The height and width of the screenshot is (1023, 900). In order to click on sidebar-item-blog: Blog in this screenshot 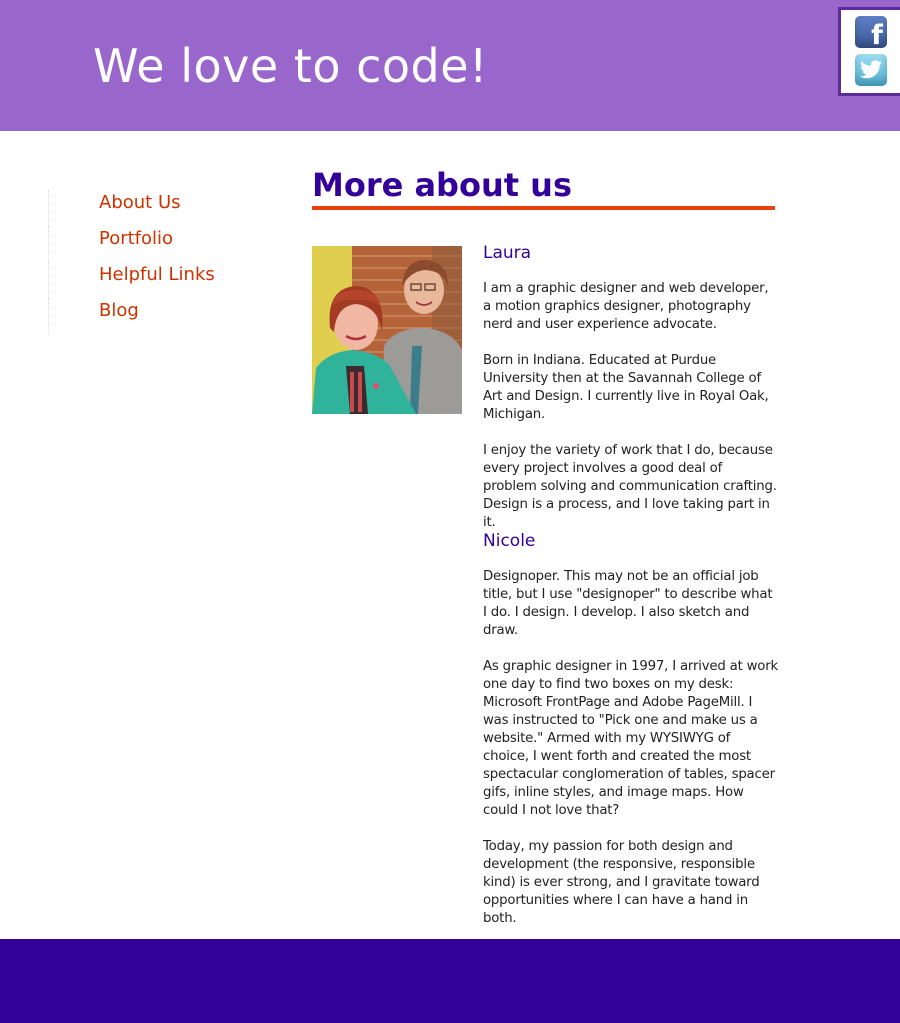, I will do `click(158, 316)`.